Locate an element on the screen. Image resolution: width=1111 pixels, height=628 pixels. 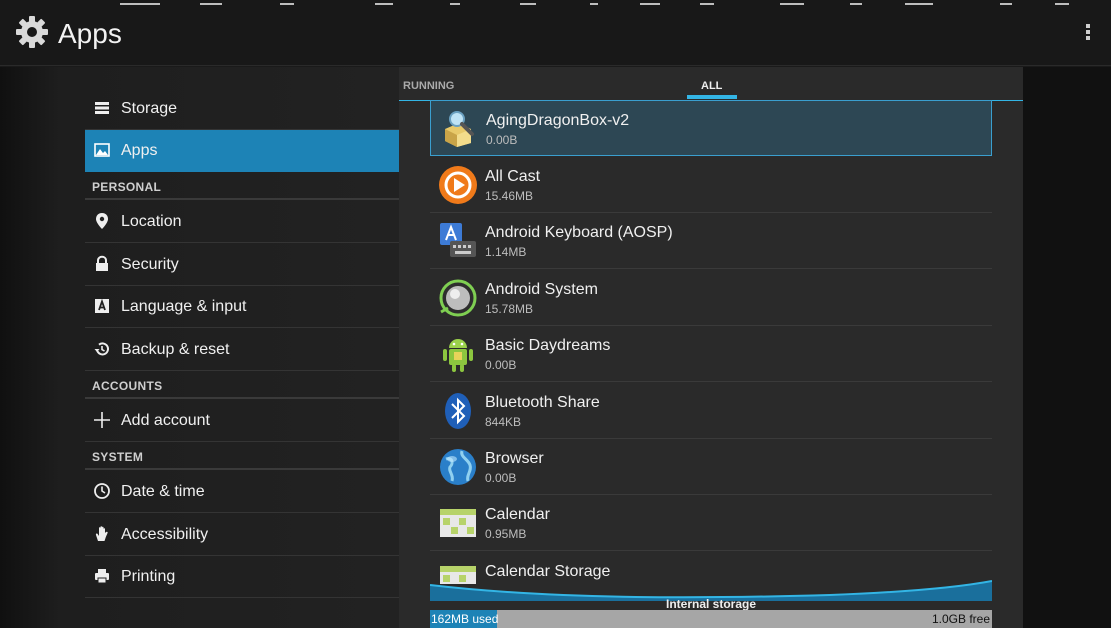
tab-running: RUNNING is located at coordinates (428, 86).